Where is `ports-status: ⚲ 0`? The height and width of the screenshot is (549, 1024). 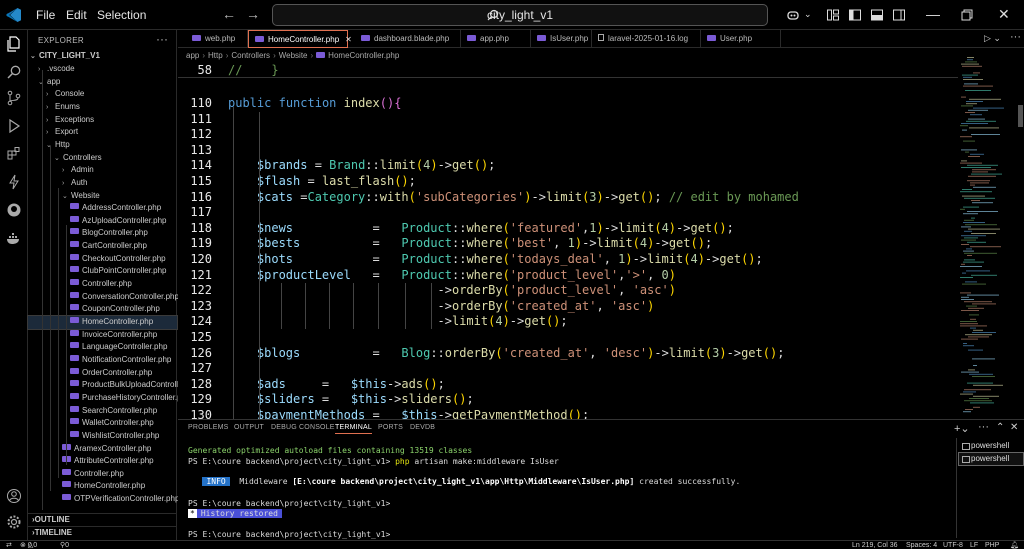
ports-status: ⚲ 0 is located at coordinates (64, 545).